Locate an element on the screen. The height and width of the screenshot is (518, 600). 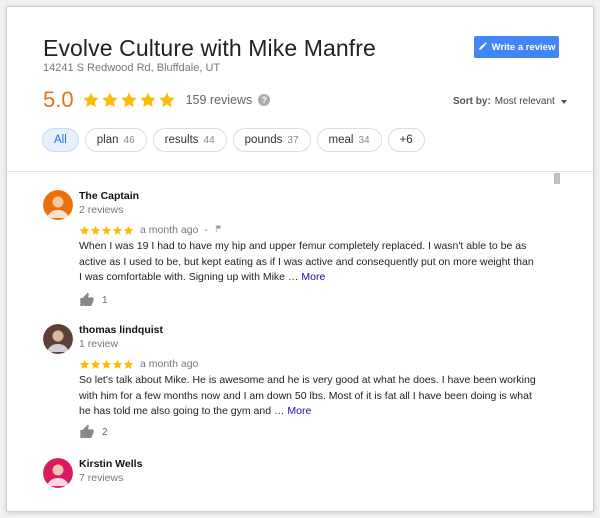
sort-dropdown: Sort by: Most relevant is located at coordinates (510, 101).